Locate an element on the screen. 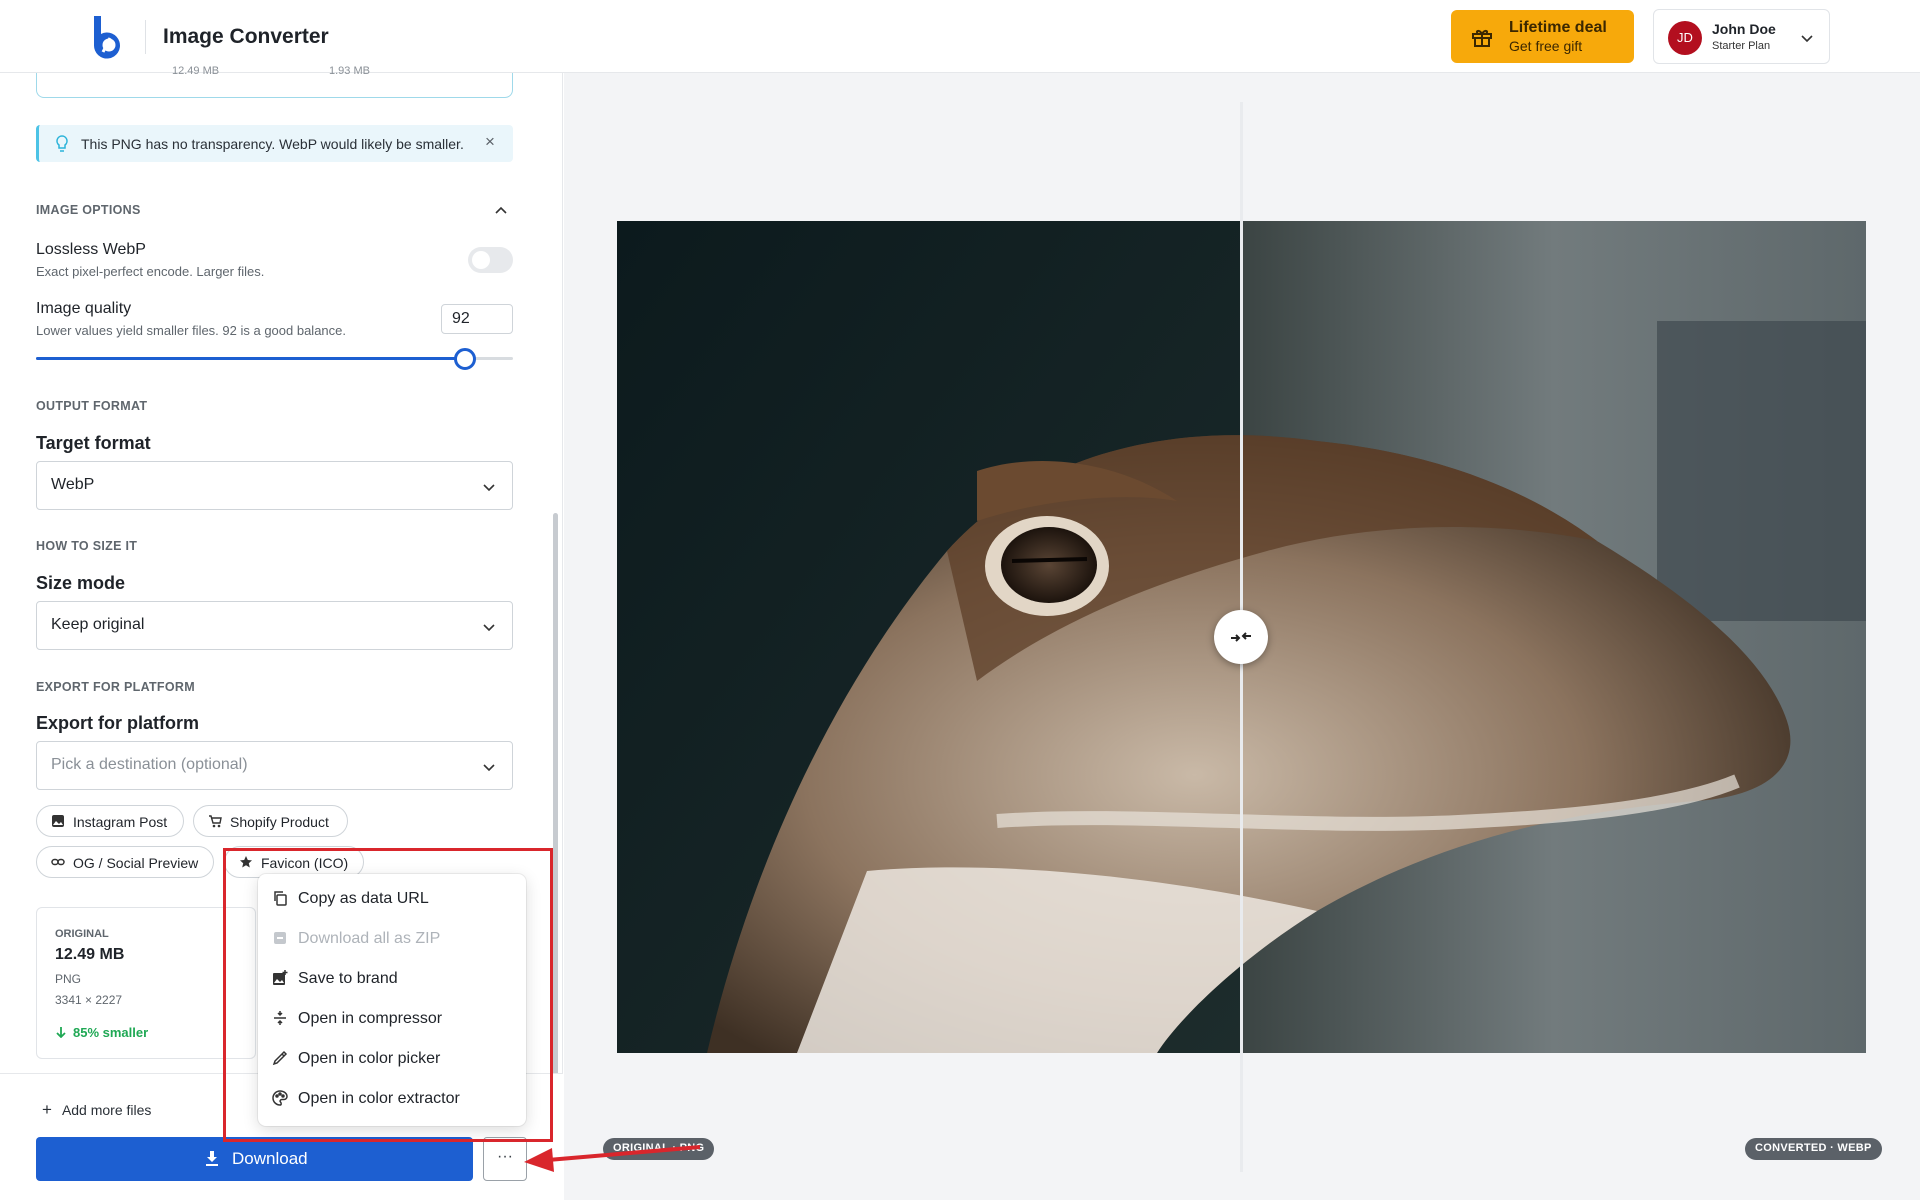 This screenshot has height=1200, width=1920. download-label: Download is located at coordinates (270, 1158).